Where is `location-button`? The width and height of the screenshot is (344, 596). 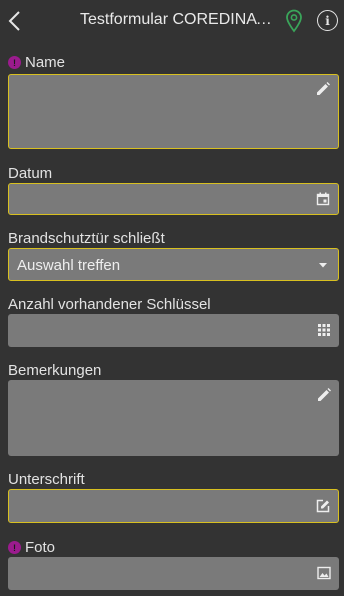
location-button is located at coordinates (294, 21).